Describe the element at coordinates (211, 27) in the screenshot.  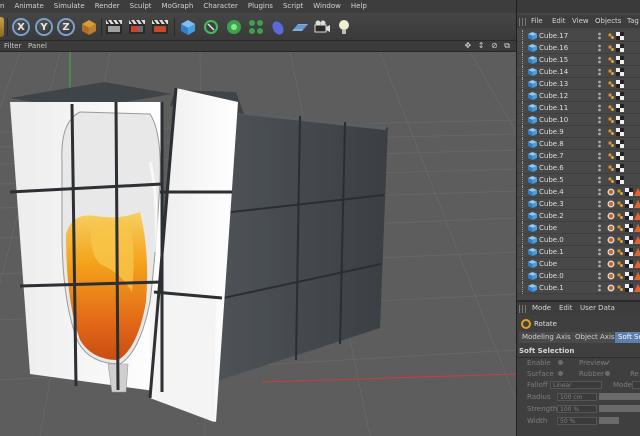
I see `spline-pen-icon` at that location.